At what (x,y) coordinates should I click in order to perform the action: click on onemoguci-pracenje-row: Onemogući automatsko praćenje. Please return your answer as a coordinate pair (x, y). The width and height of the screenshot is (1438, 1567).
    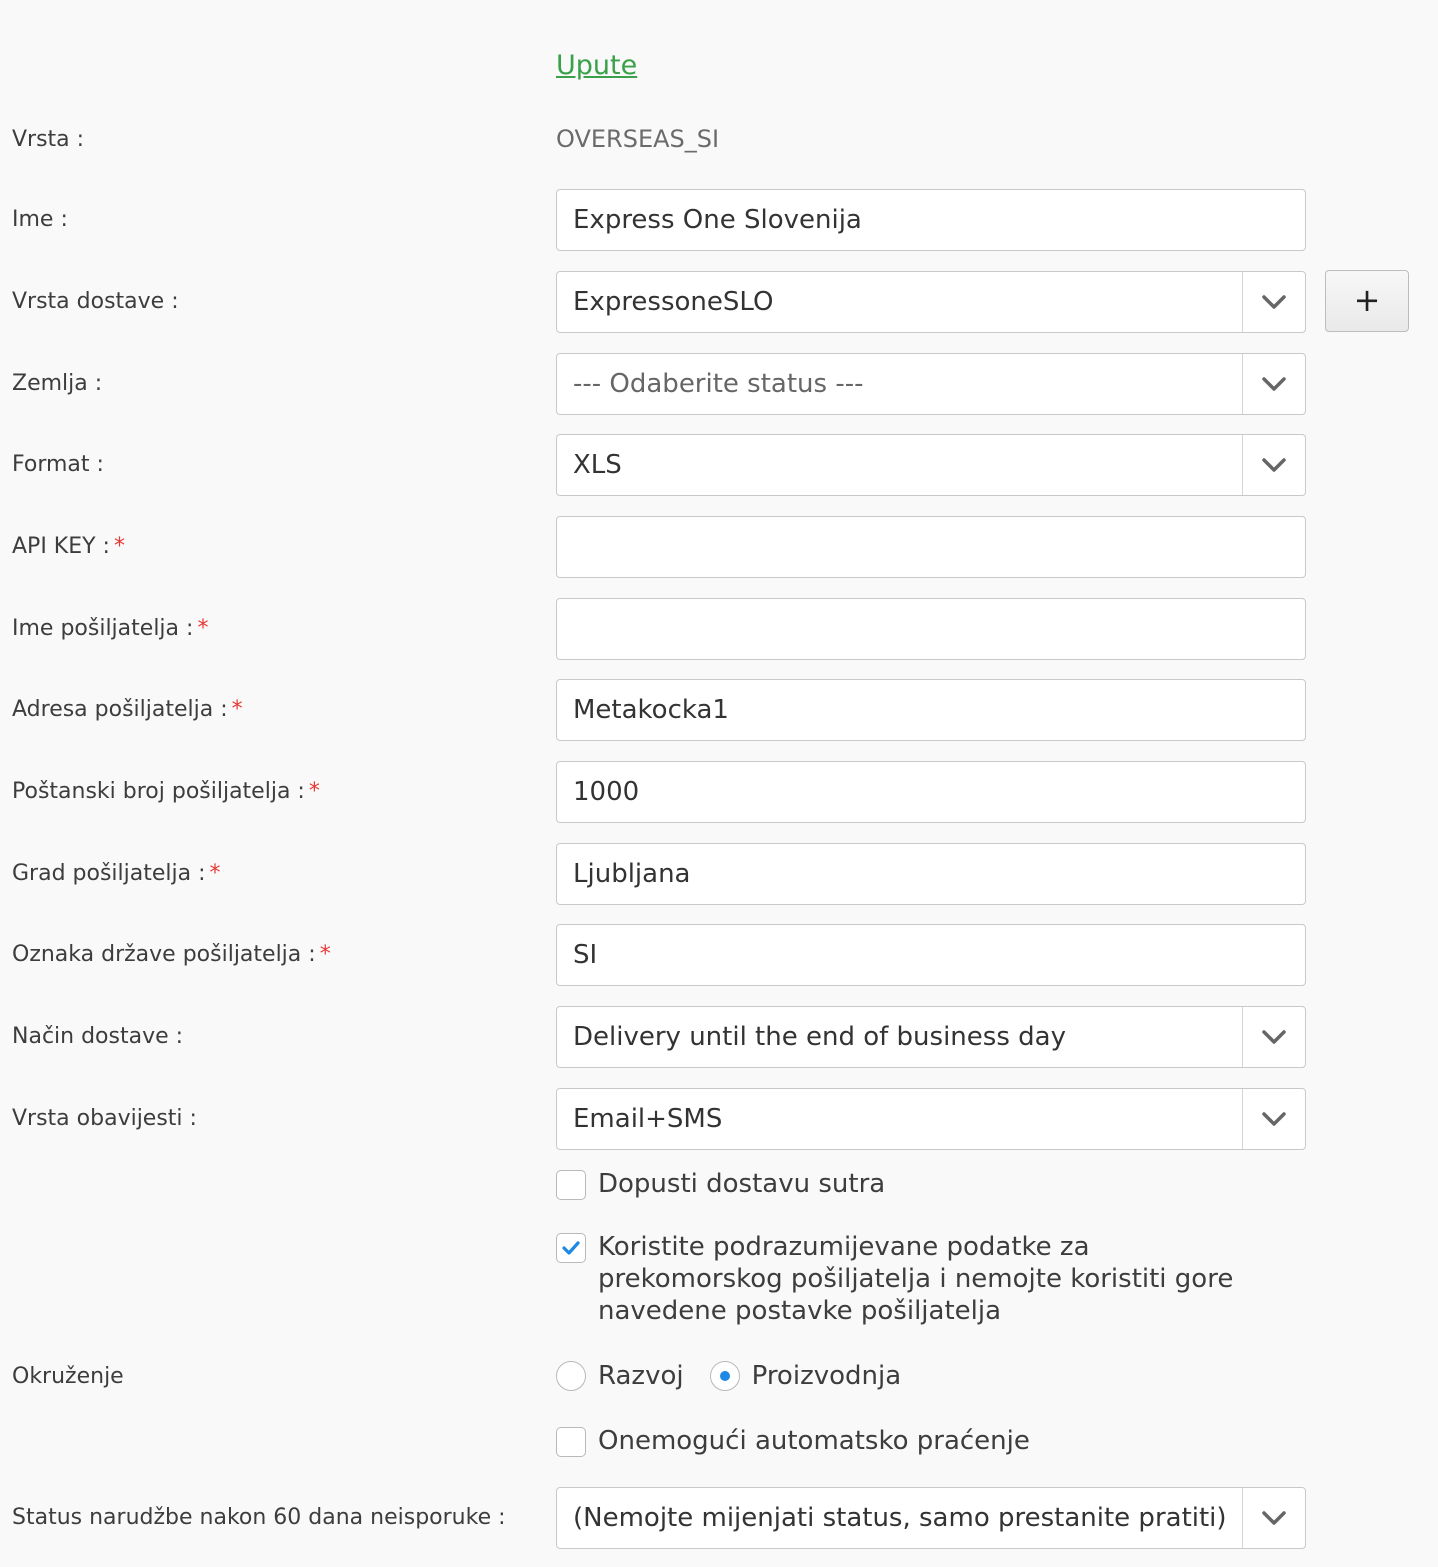
    Looking at the image, I should click on (793, 1441).